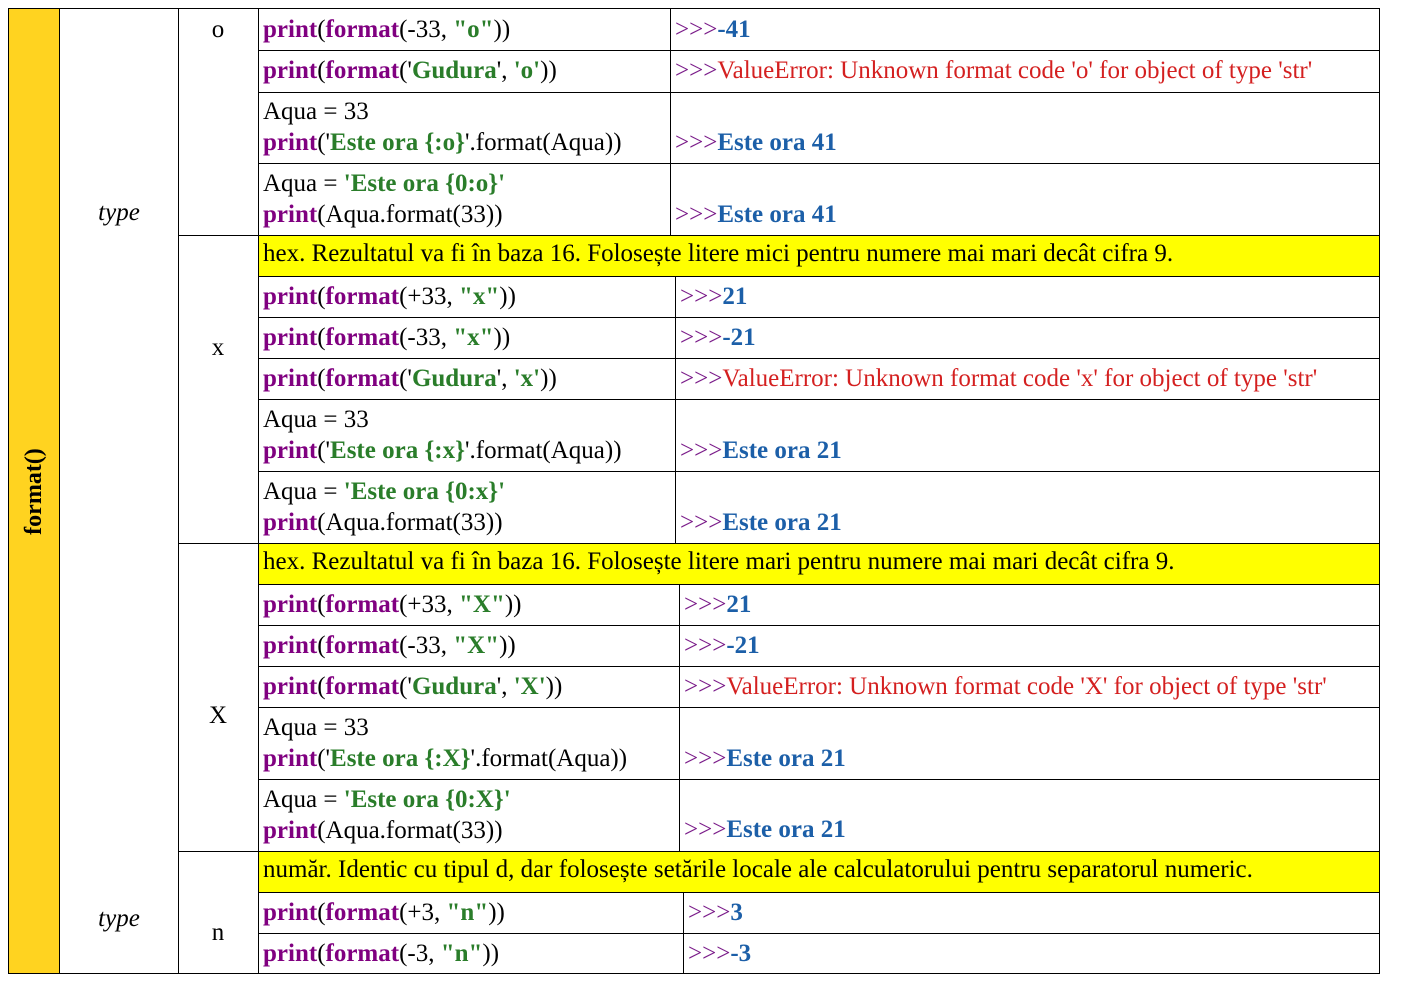 This screenshot has width=1402, height=987. What do you see at coordinates (410, 378) in the screenshot?
I see `code-x-3: print(format('Gudura', 'x'))` at bounding box center [410, 378].